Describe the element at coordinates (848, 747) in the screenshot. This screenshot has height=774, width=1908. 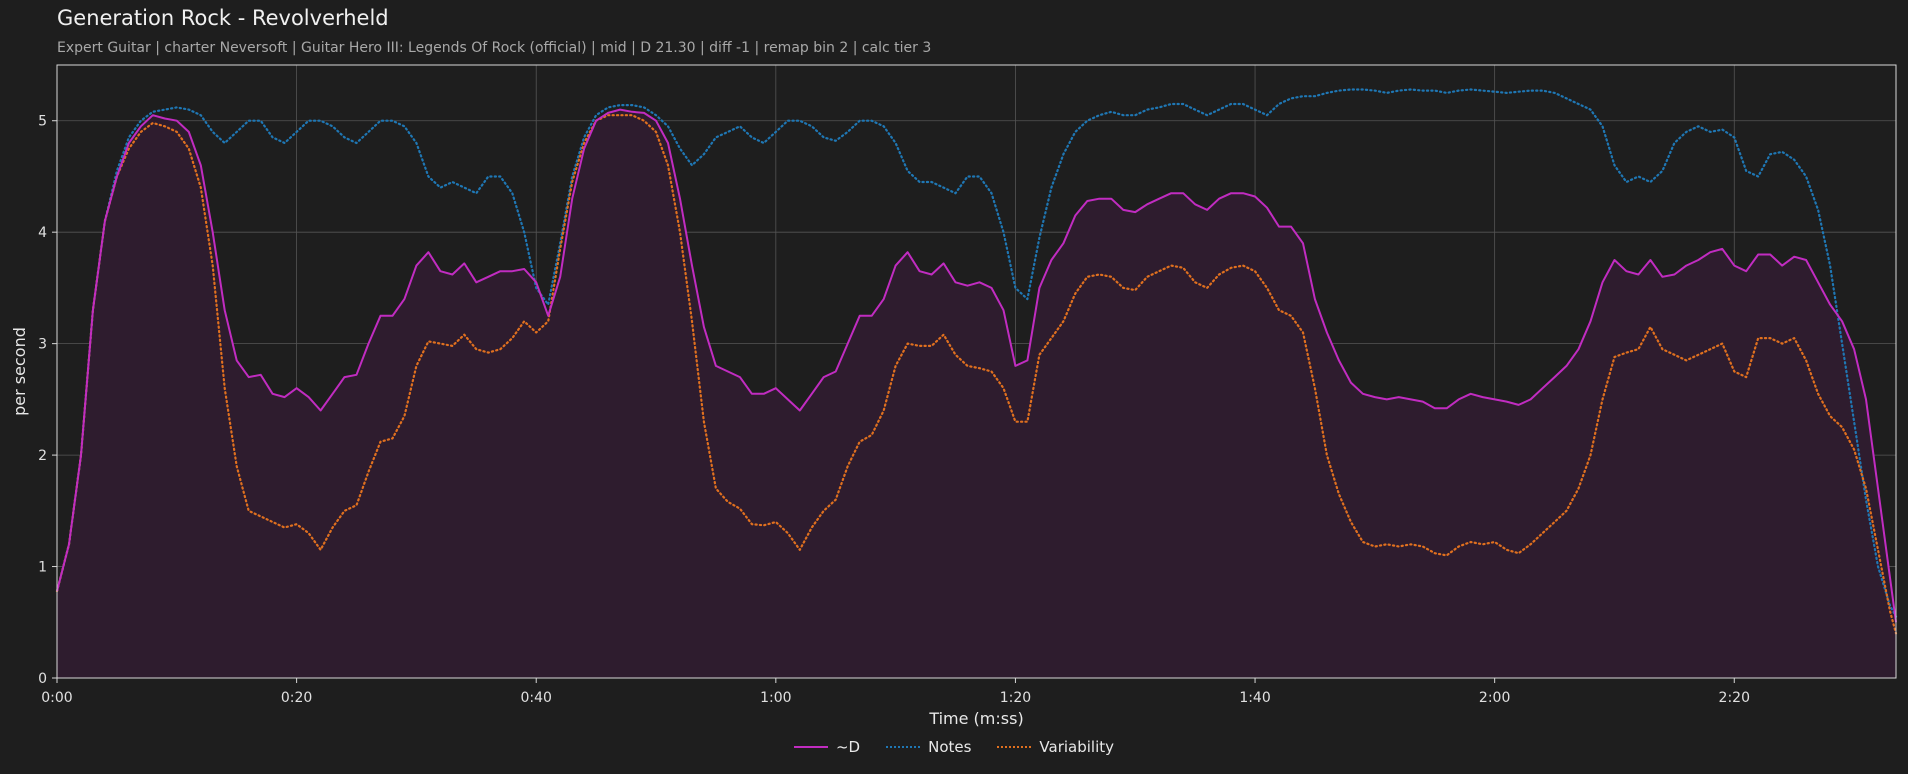
I see `legend-label-d: ~D` at that location.